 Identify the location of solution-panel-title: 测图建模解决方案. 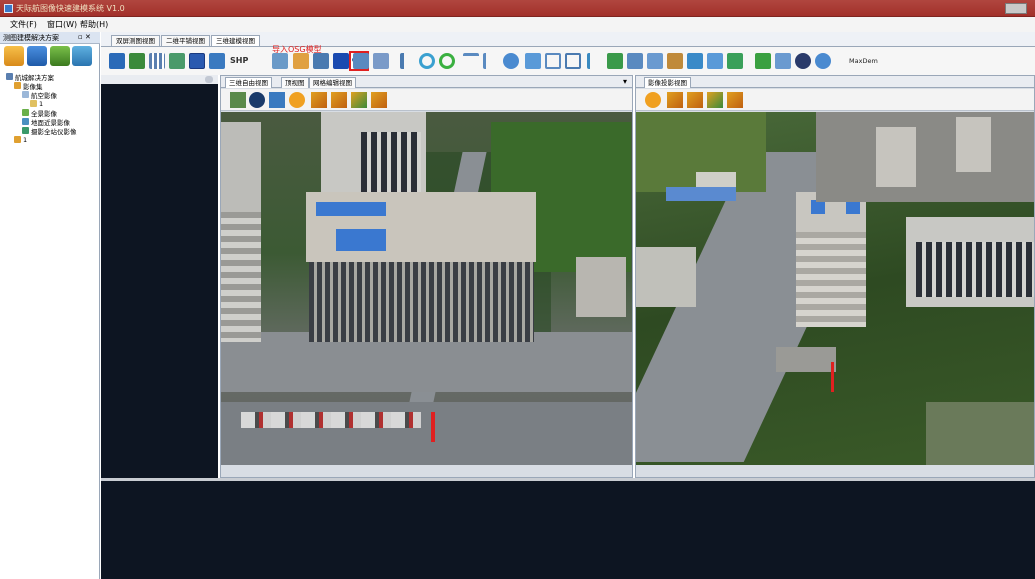
(31, 38).